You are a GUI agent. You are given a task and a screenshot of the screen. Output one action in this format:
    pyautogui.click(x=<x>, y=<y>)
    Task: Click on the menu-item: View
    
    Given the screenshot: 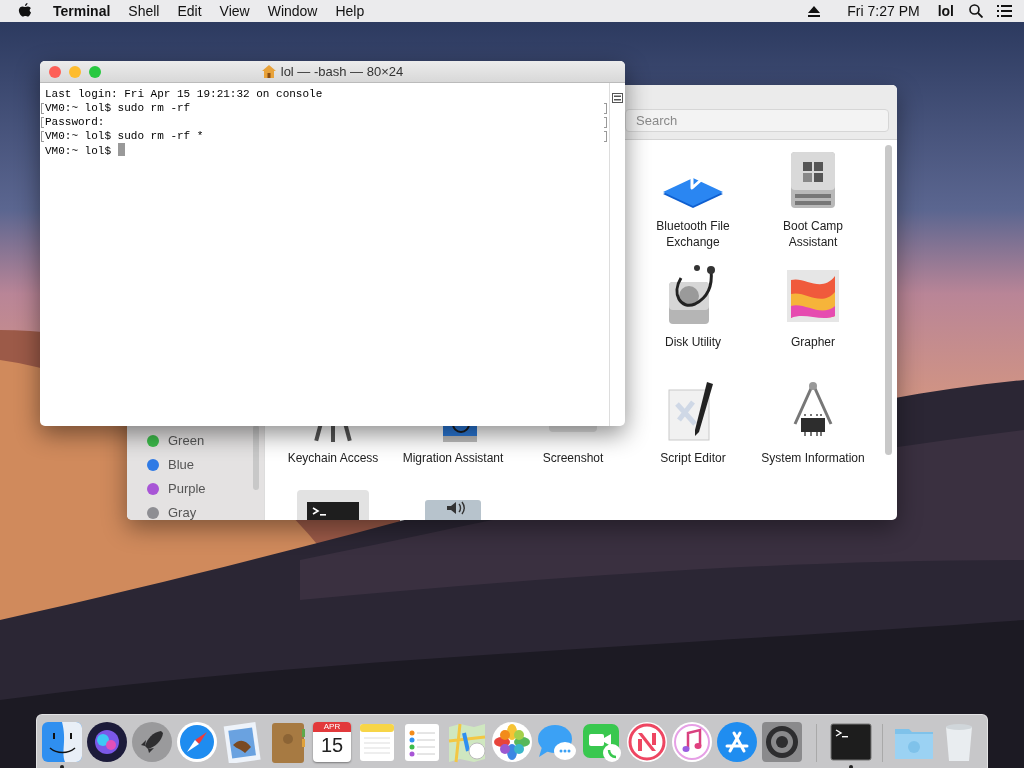 What is the action you would take?
    pyautogui.click(x=234, y=11)
    